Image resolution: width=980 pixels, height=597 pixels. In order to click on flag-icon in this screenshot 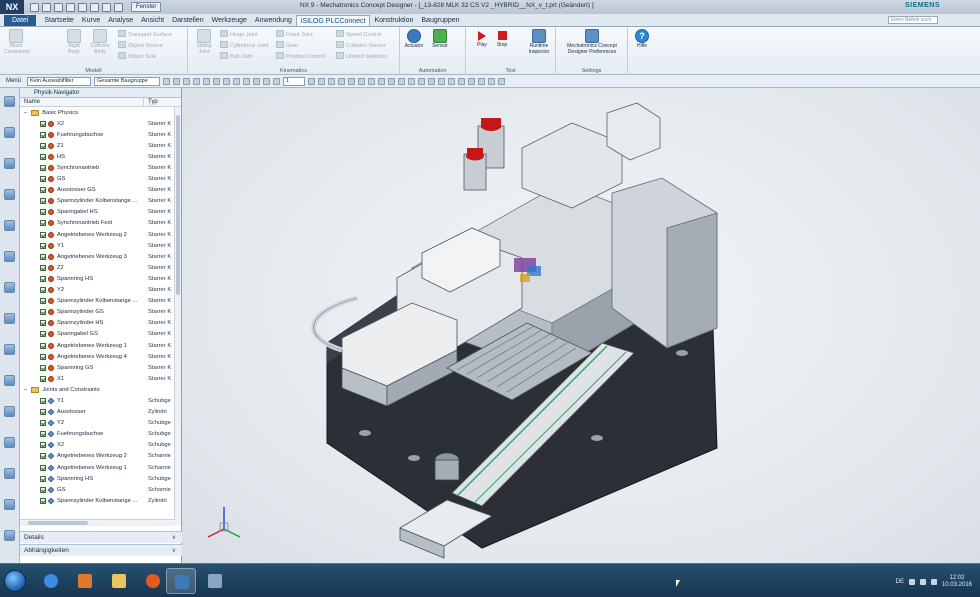, I will do `click(922, 582)`.